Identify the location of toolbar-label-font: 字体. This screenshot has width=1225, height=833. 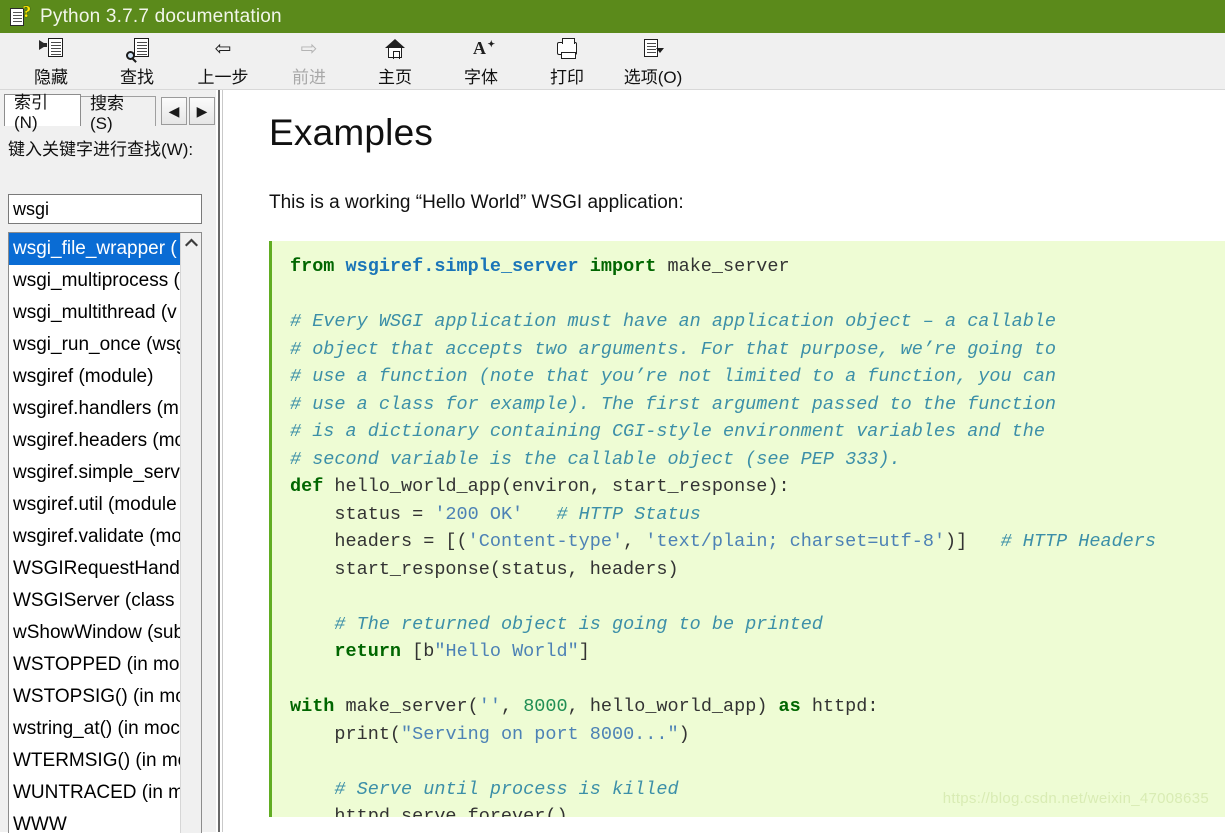
(481, 77).